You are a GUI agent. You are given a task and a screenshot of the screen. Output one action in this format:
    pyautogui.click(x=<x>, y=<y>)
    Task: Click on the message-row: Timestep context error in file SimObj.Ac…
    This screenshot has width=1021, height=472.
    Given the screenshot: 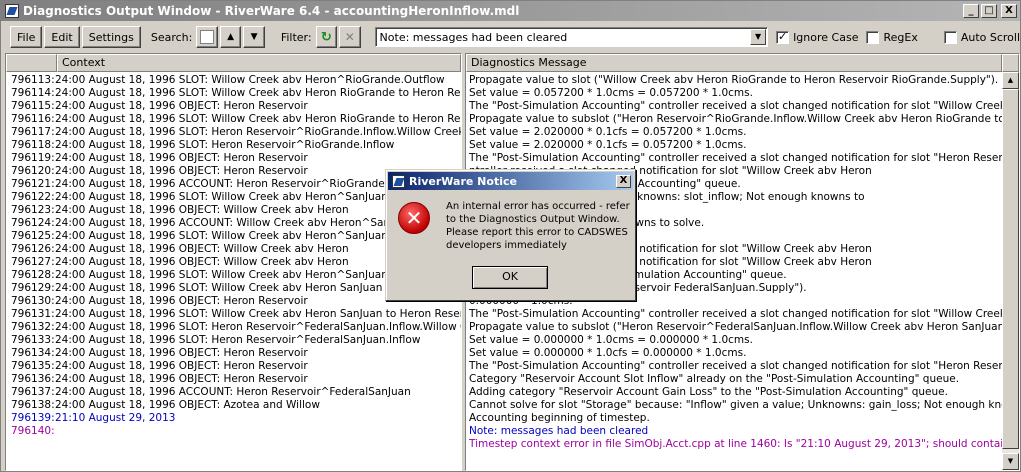 What is the action you would take?
    pyautogui.click(x=742, y=444)
    